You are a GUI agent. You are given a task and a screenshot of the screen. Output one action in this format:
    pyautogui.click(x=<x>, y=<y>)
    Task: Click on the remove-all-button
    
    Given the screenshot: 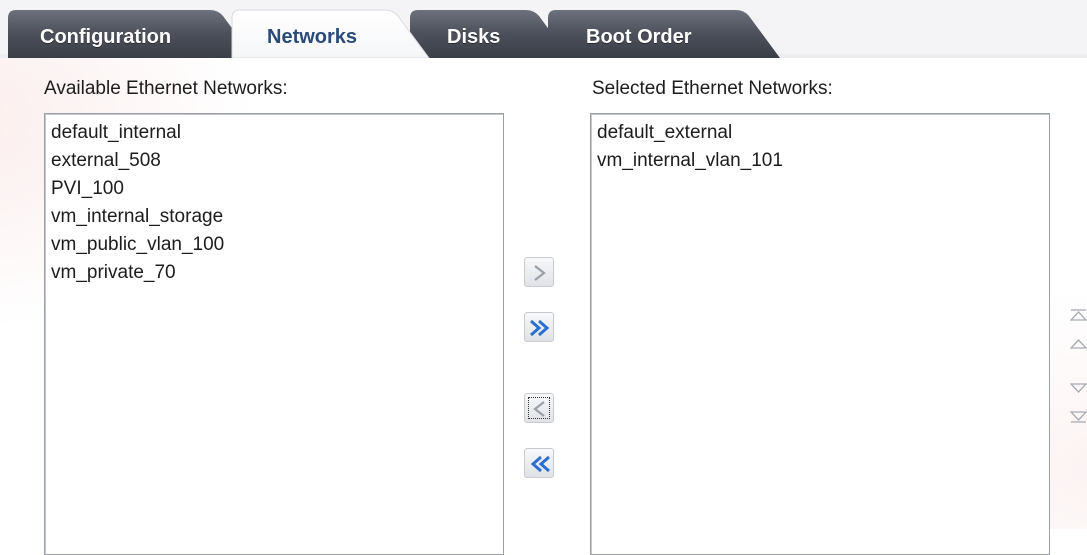 What is the action you would take?
    pyautogui.click(x=539, y=463)
    